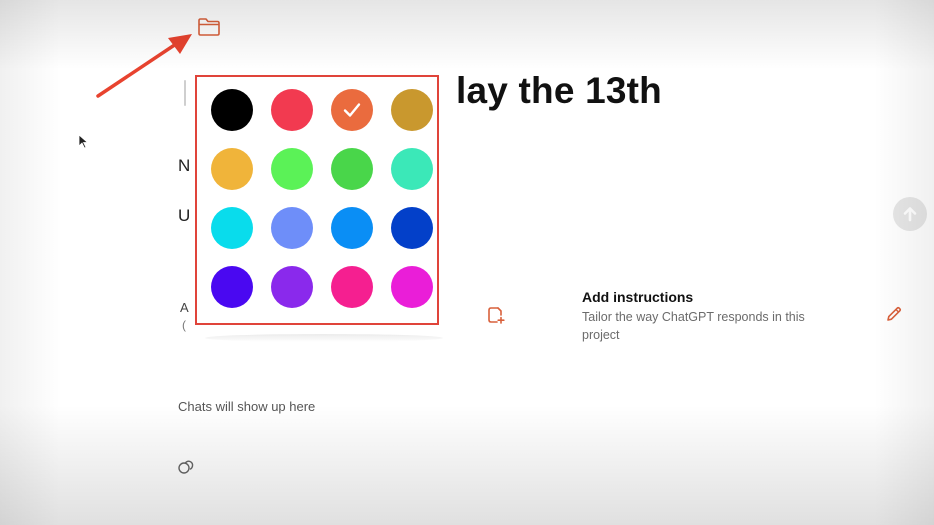 The width and height of the screenshot is (934, 525). I want to click on hidden-section-label: A, so click(184, 307).